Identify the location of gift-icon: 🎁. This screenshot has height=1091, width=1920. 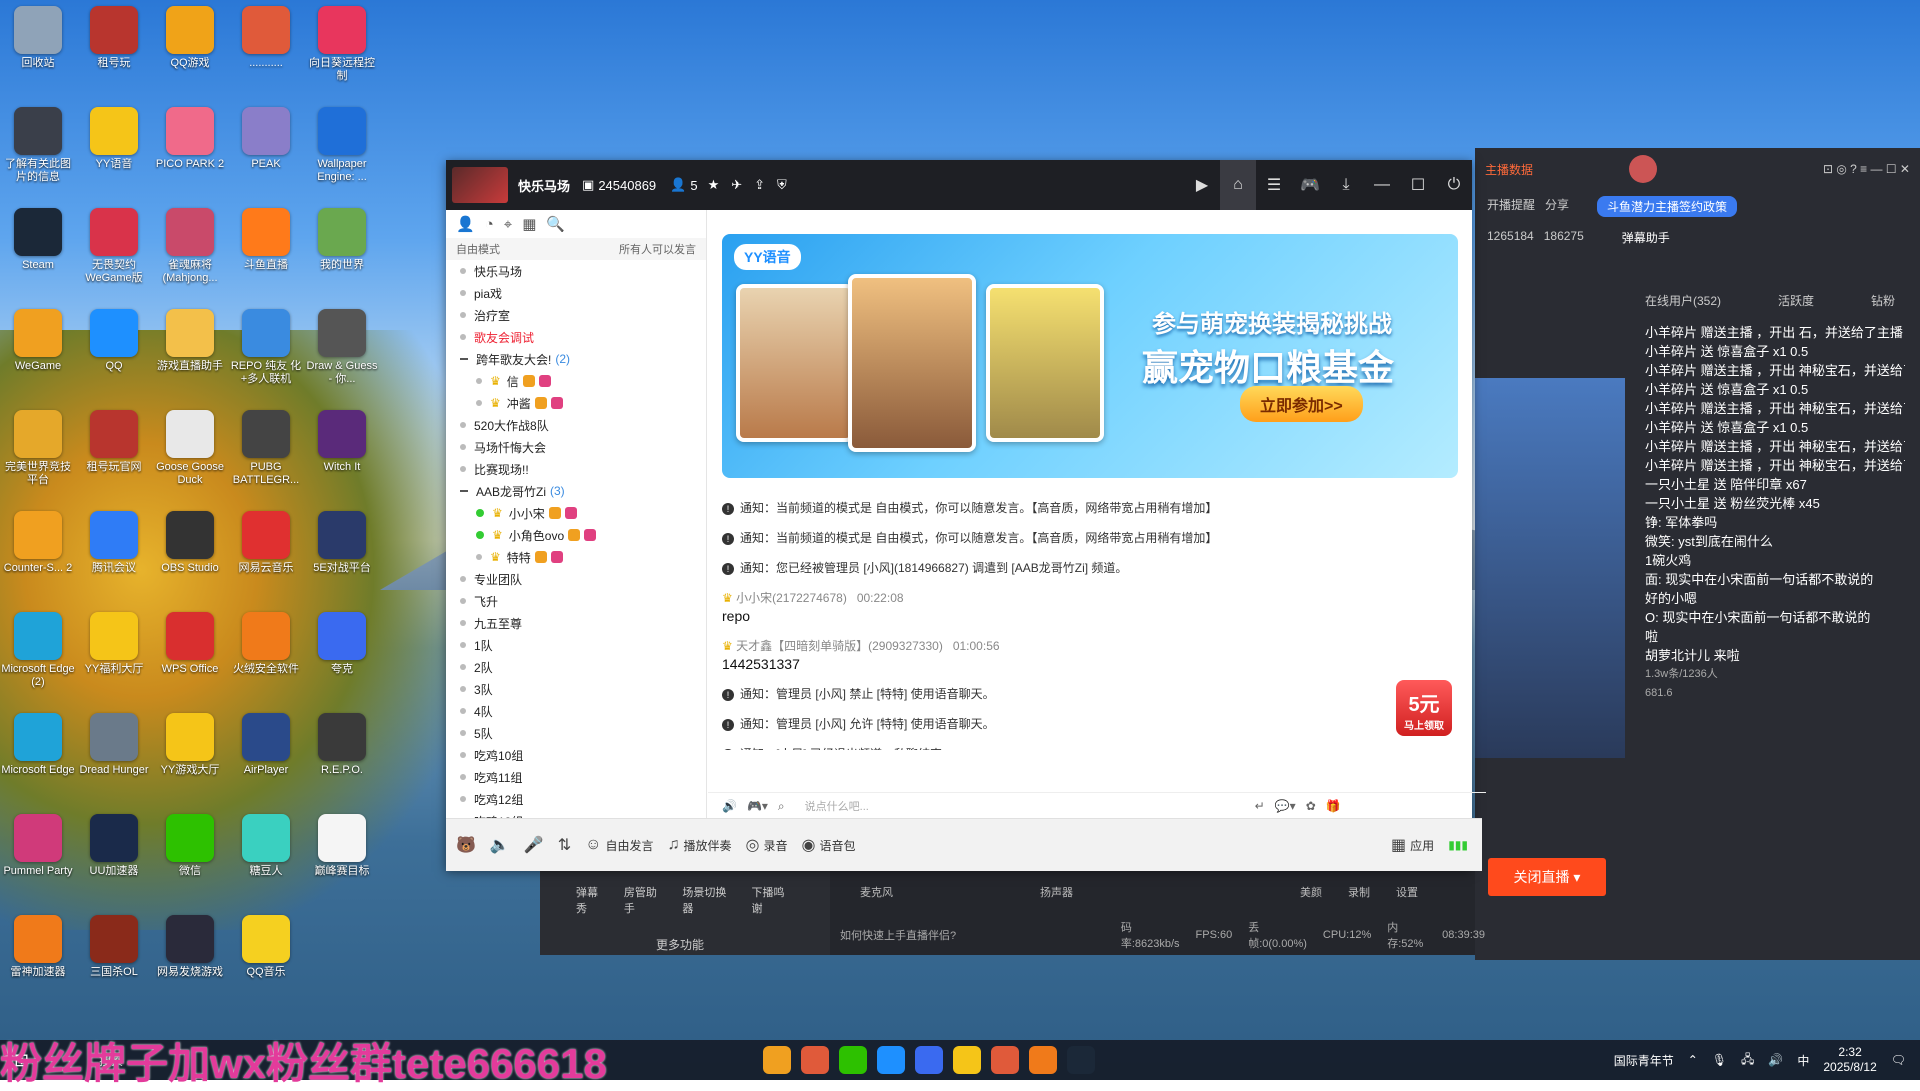
(1333, 806).